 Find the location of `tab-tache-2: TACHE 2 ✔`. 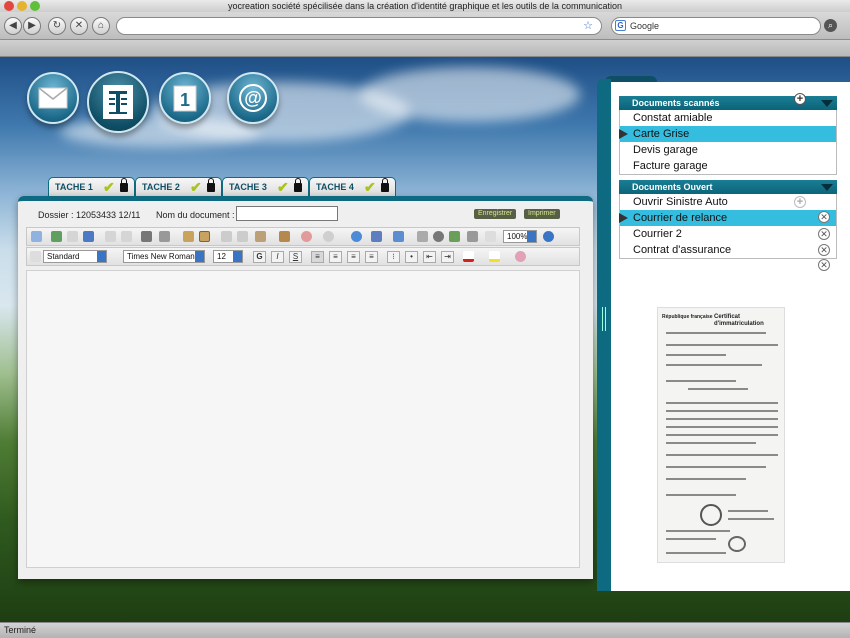

tab-tache-2: TACHE 2 ✔ is located at coordinates (178, 186).